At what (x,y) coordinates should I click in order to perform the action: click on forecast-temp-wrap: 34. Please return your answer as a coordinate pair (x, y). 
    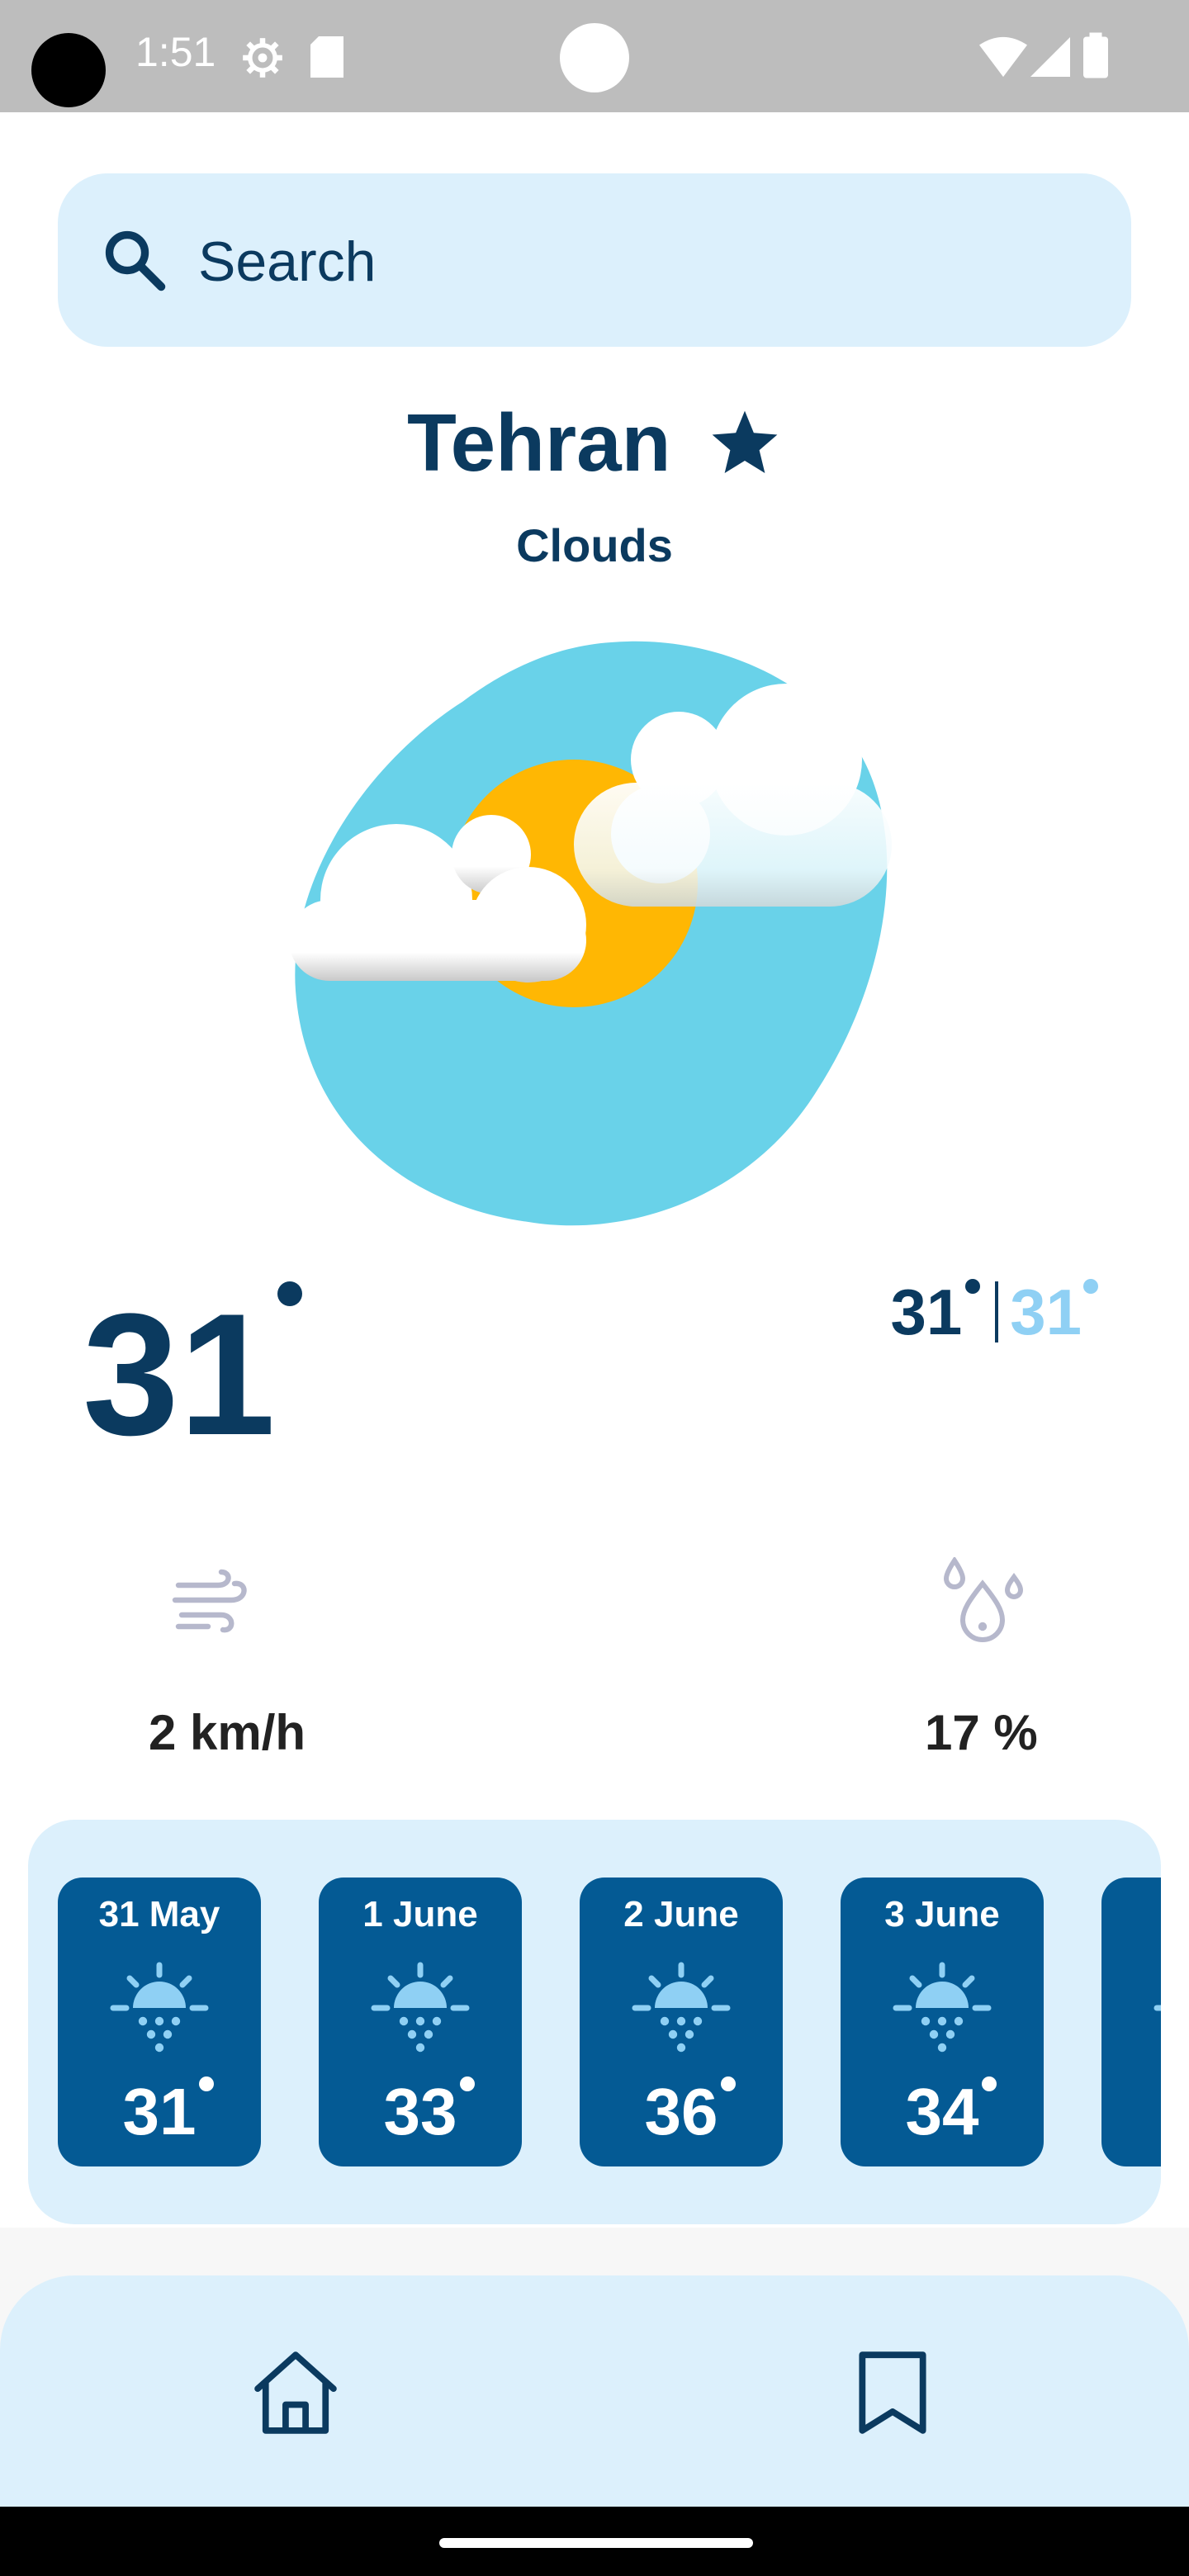
    Looking at the image, I should click on (942, 2112).